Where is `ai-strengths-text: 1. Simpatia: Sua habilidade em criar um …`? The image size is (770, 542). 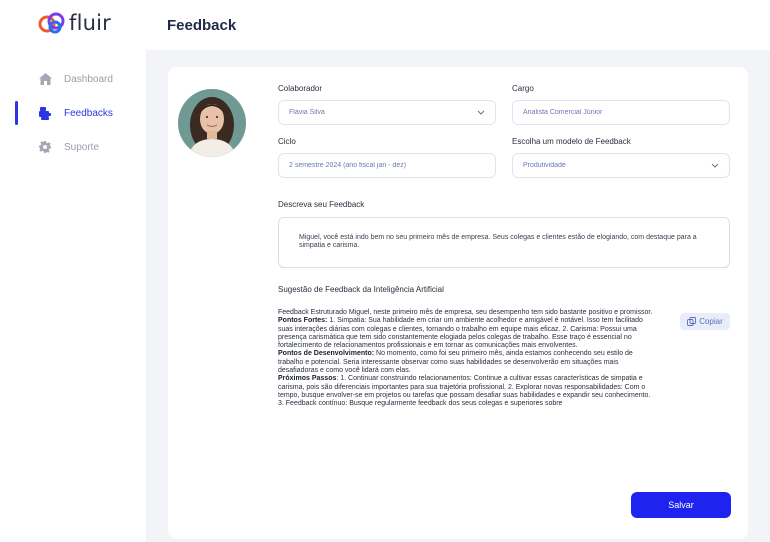
ai-strengths-text: 1. Simpatia: Sua habilidade em criar um … is located at coordinates (460, 333).